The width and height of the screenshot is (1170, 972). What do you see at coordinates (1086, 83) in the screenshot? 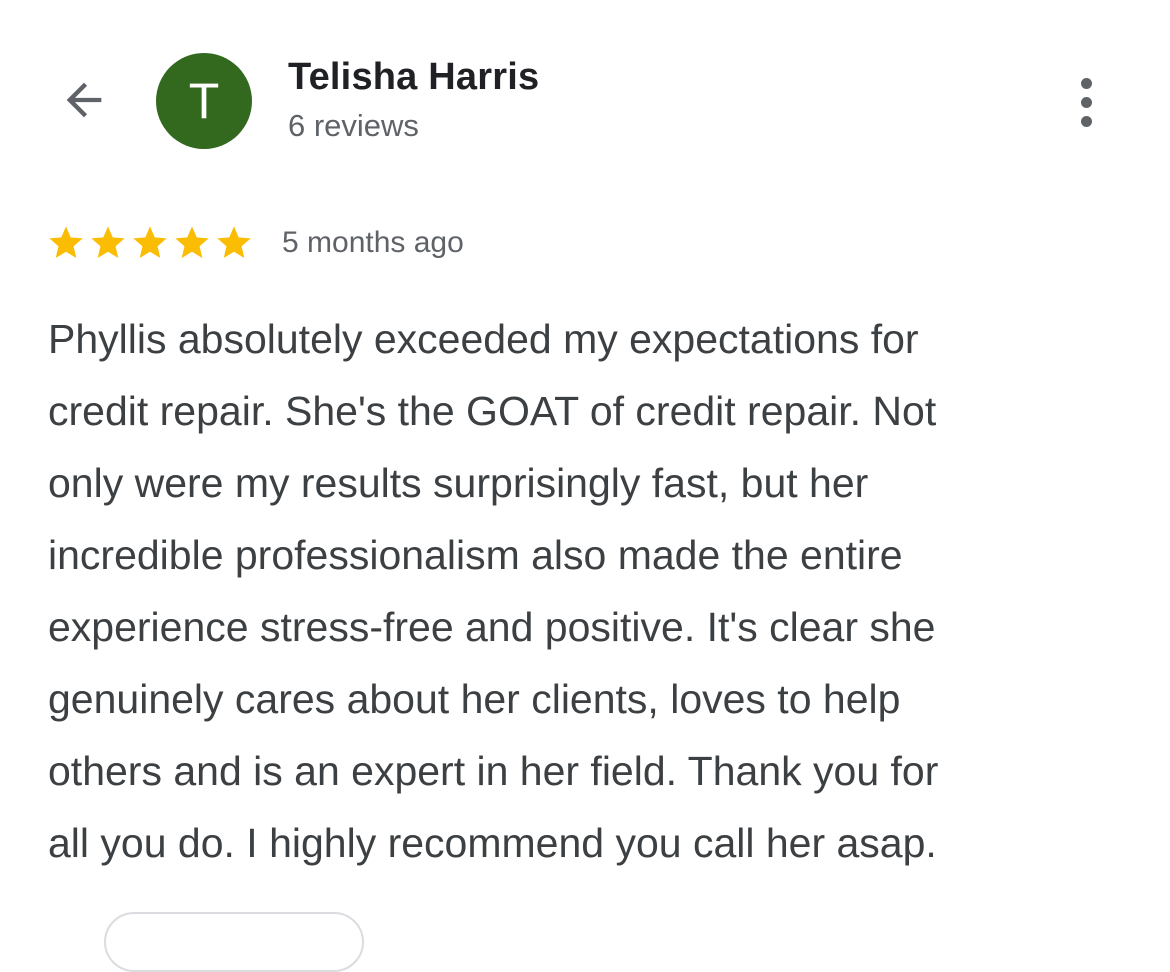
I see `more-vertical-icon` at bounding box center [1086, 83].